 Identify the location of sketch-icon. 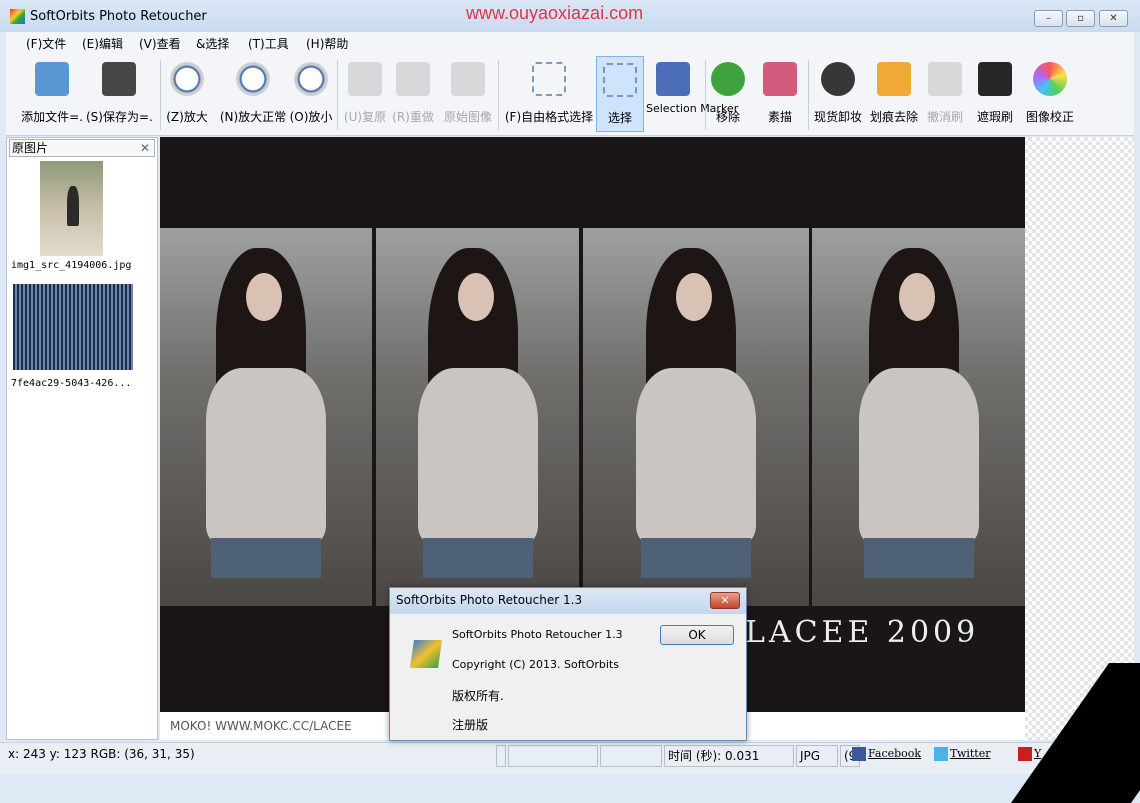
(780, 79).